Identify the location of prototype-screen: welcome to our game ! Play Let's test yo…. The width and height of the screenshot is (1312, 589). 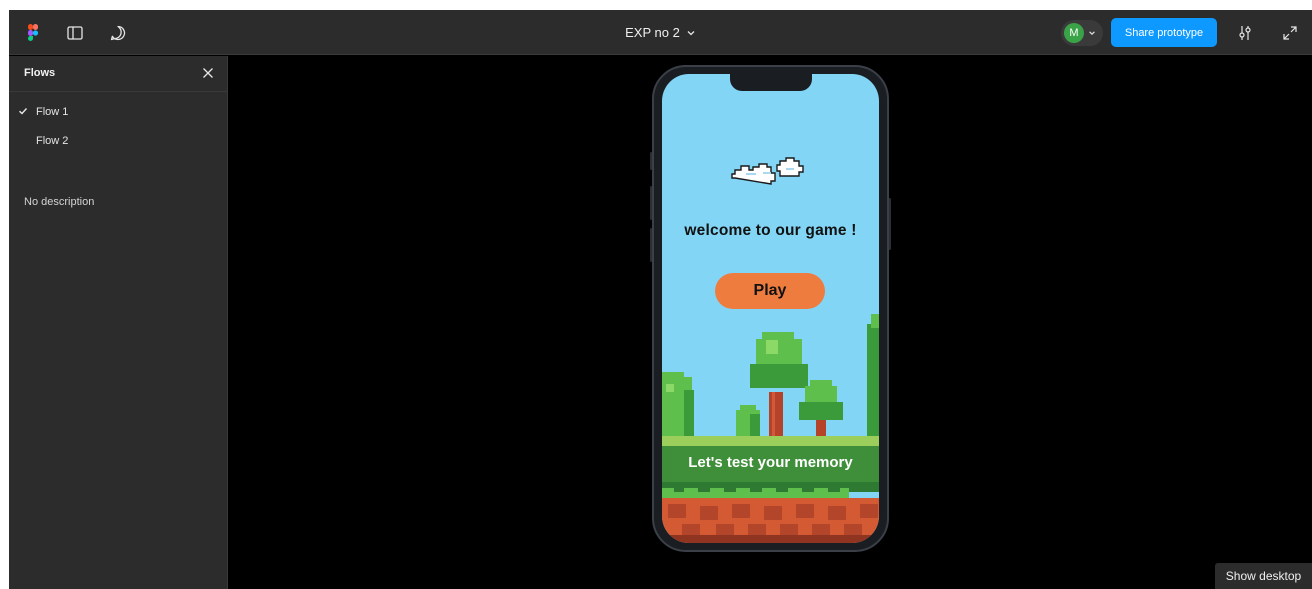
(770, 308).